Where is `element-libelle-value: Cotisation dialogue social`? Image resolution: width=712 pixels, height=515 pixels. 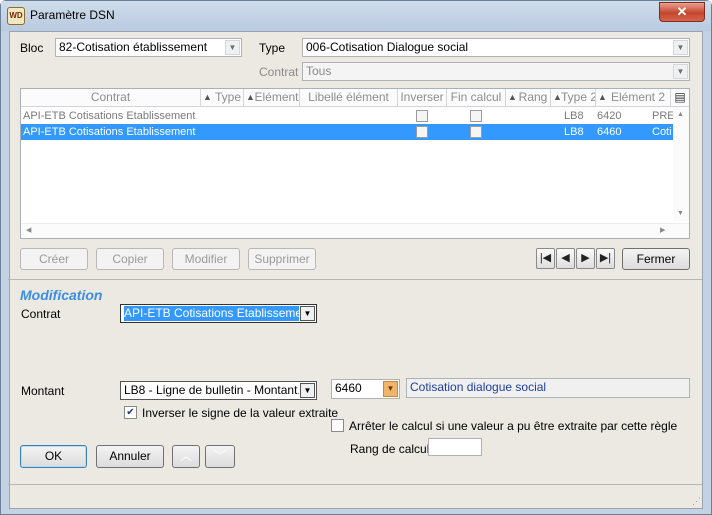
element-libelle-value: Cotisation dialogue social is located at coordinates (478, 387).